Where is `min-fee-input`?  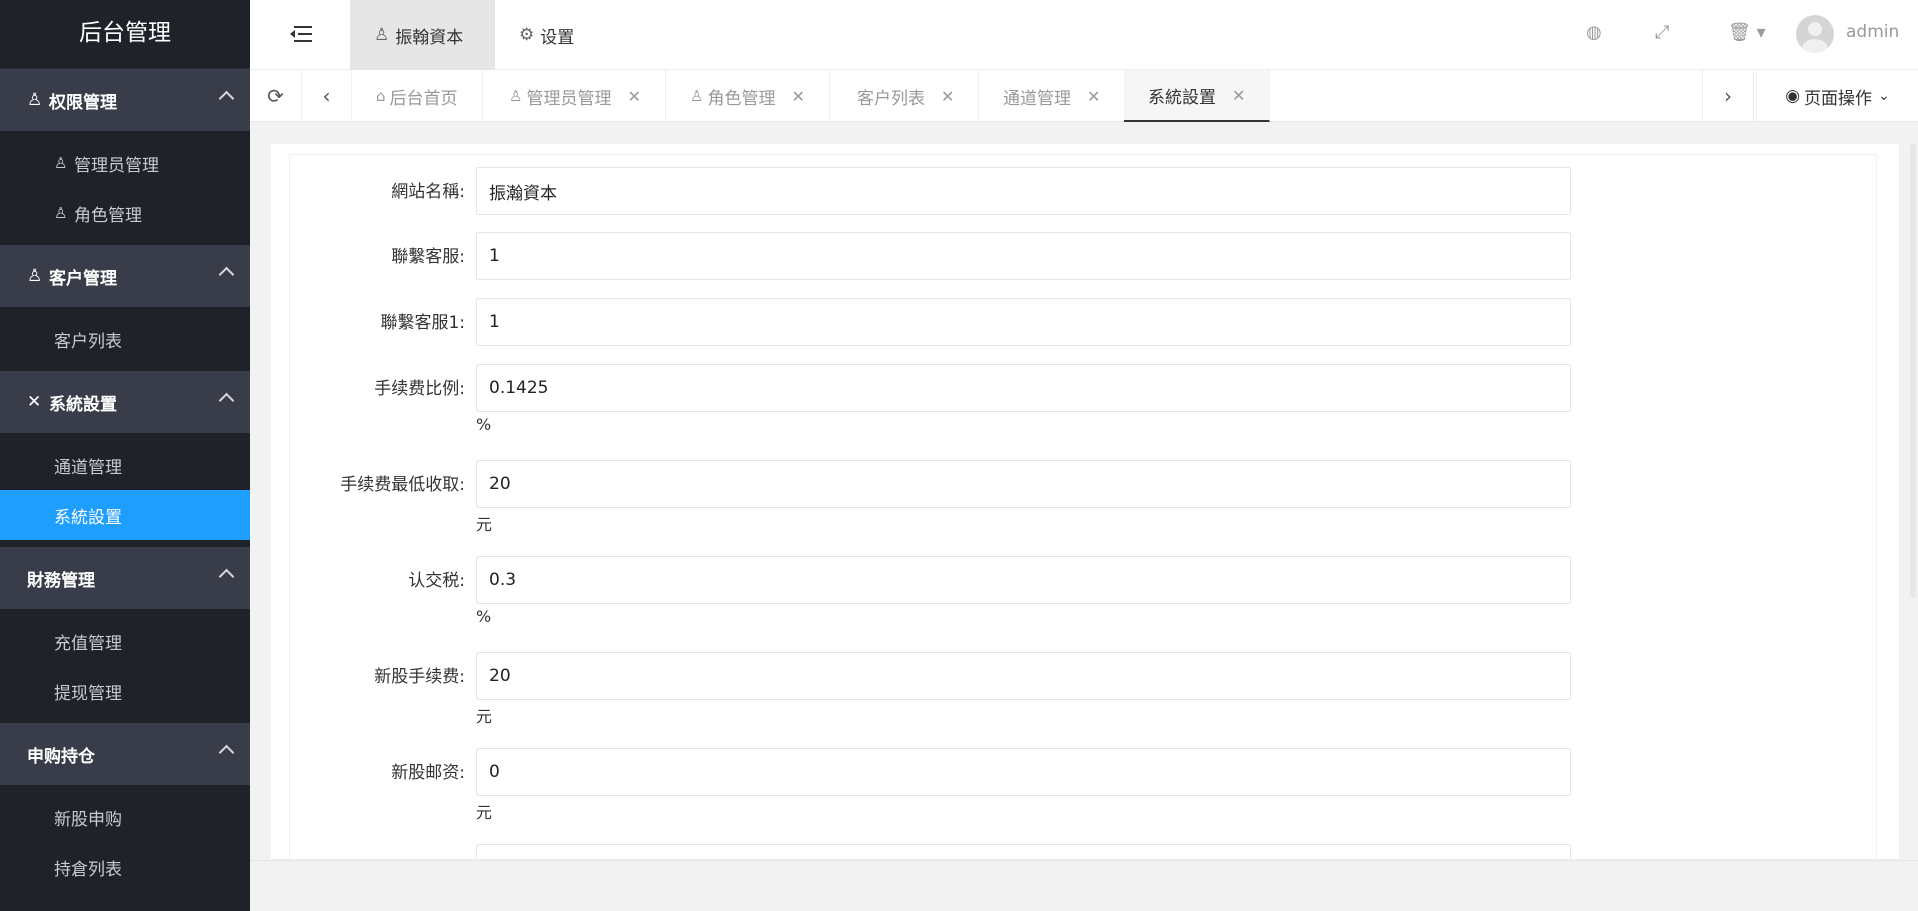
min-fee-input is located at coordinates (1023, 484).